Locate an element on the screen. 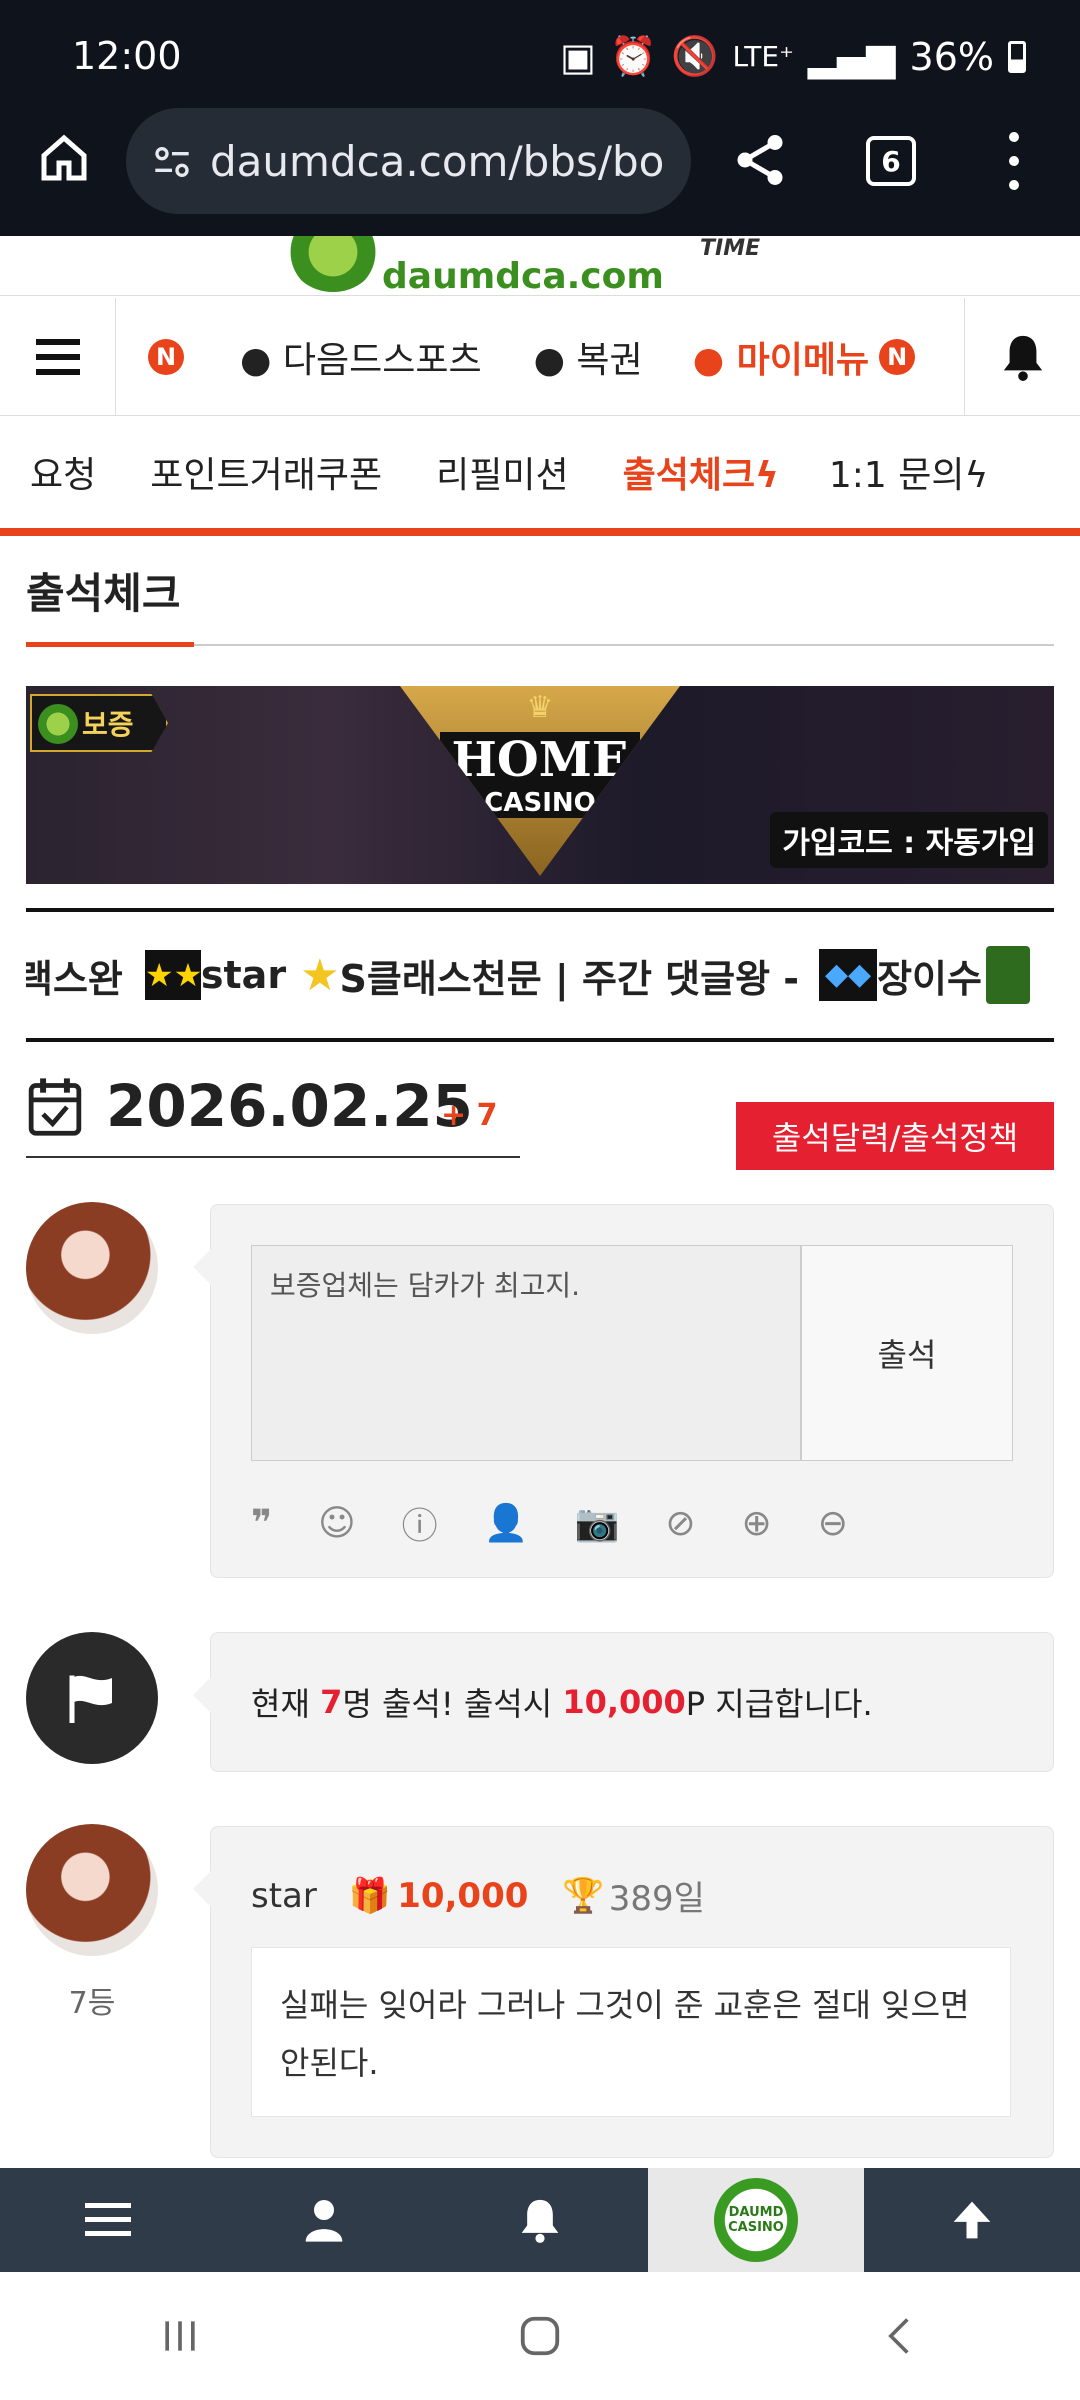 The width and height of the screenshot is (1080, 2400). subnav-item-refill-mission: 리필미션 is located at coordinates (502, 472).